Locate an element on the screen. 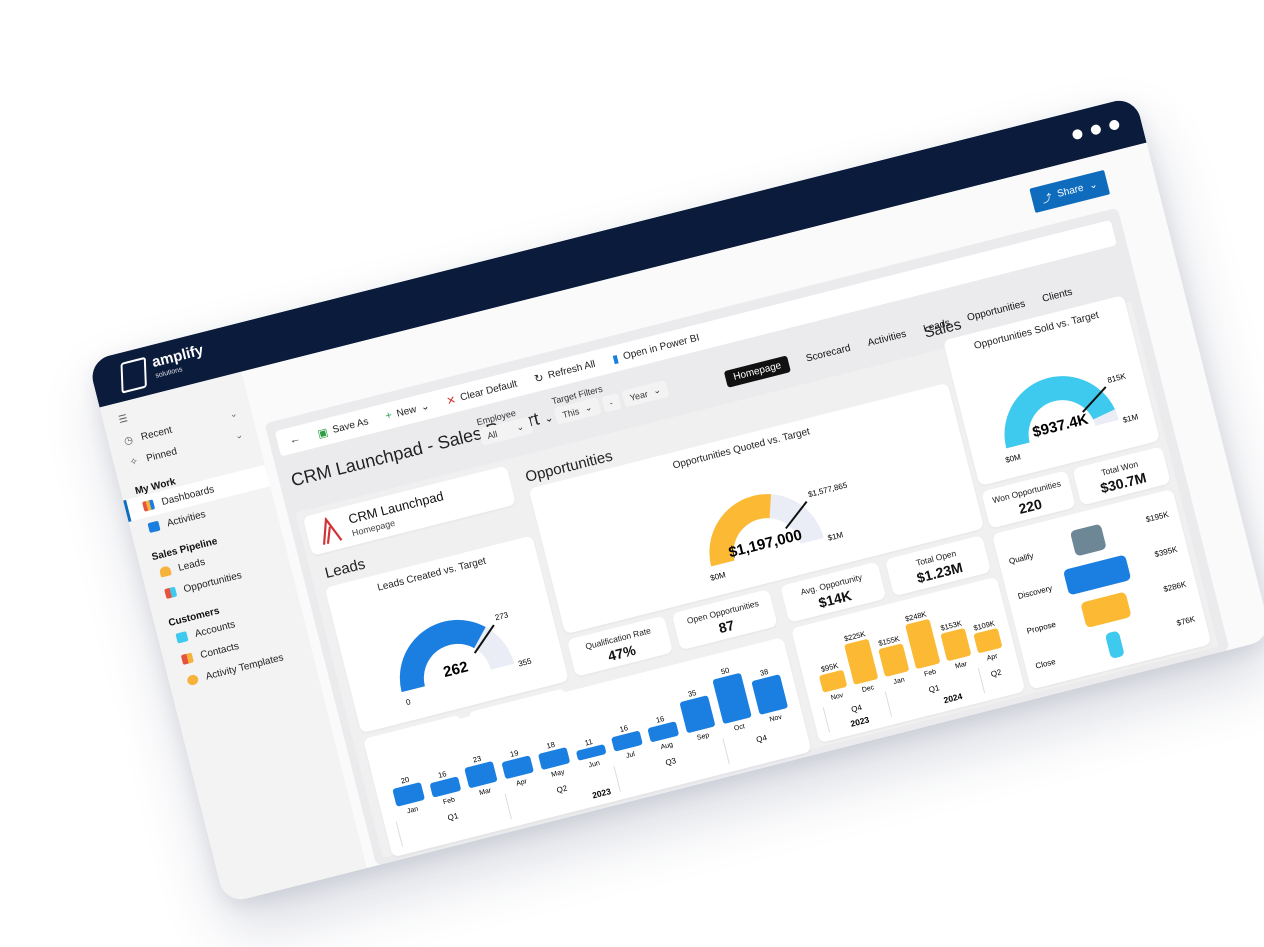 This screenshot has width=1264, height=947. bar-x-tick: Nov is located at coordinates (837, 697).